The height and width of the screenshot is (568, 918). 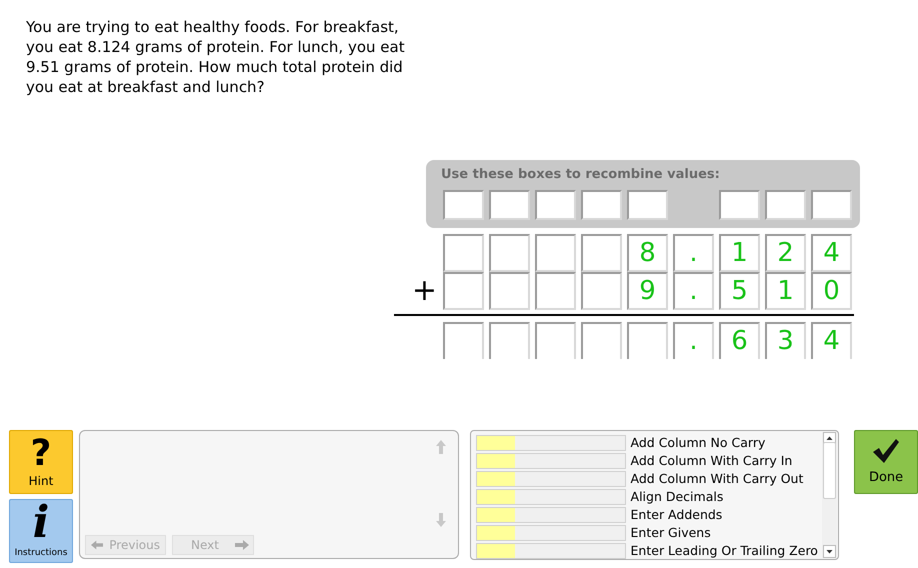 What do you see at coordinates (97, 545) in the screenshot?
I see `left-arrow-icon` at bounding box center [97, 545].